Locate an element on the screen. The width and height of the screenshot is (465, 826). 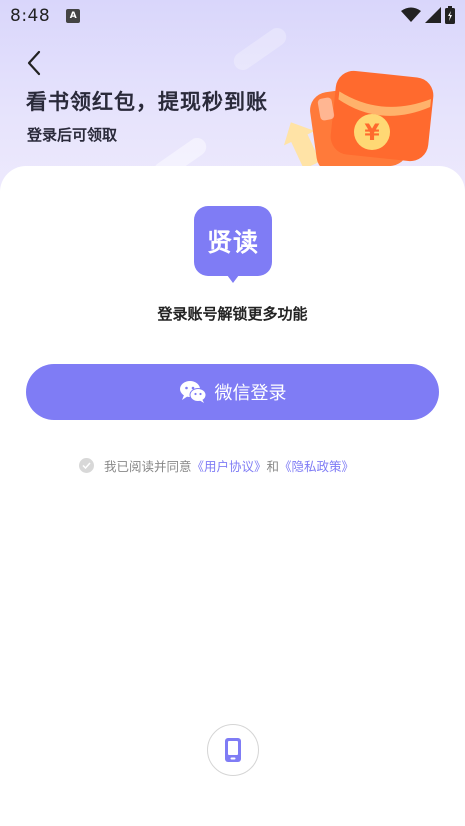
phone-icon is located at coordinates (233, 750).